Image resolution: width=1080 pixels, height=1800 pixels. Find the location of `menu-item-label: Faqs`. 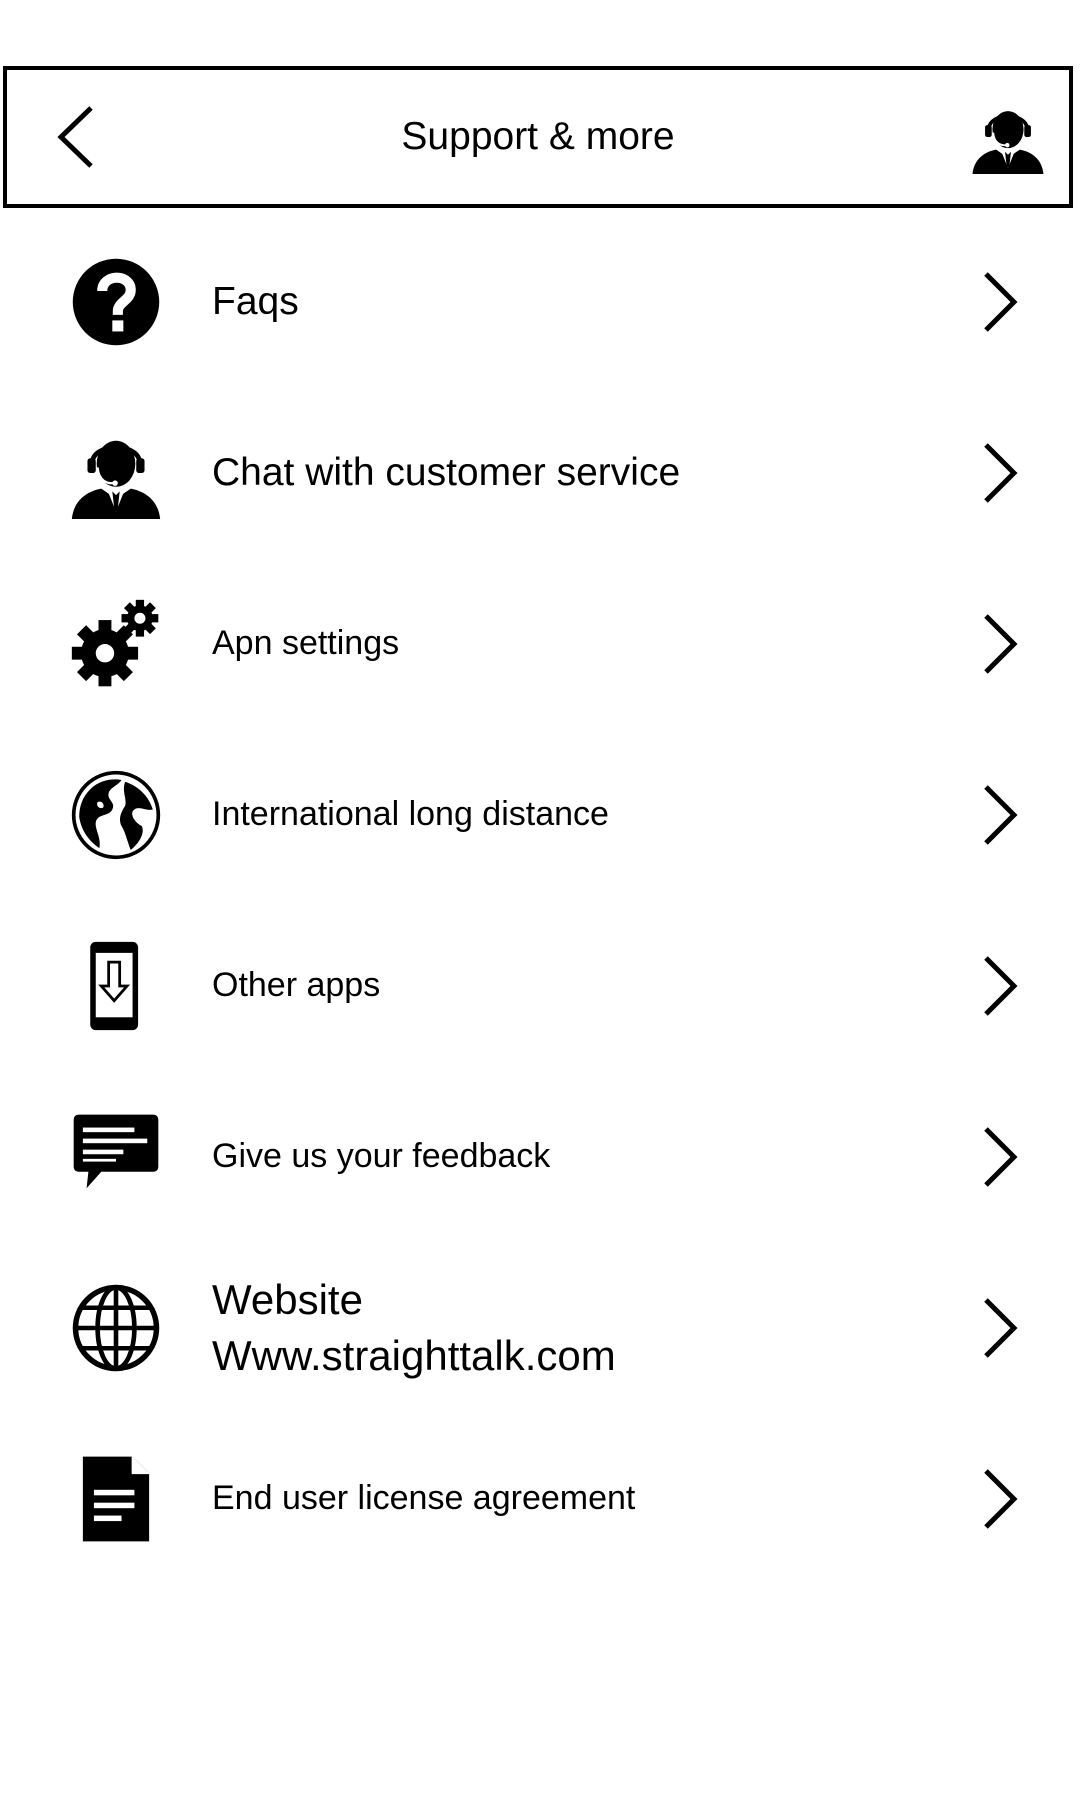

menu-item-label: Faqs is located at coordinates (255, 301).